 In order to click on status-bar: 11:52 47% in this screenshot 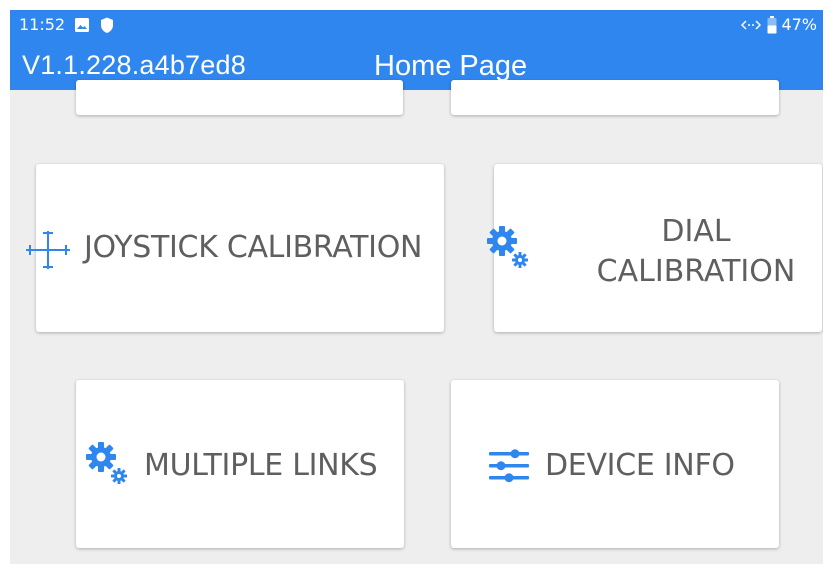, I will do `click(416, 27)`.